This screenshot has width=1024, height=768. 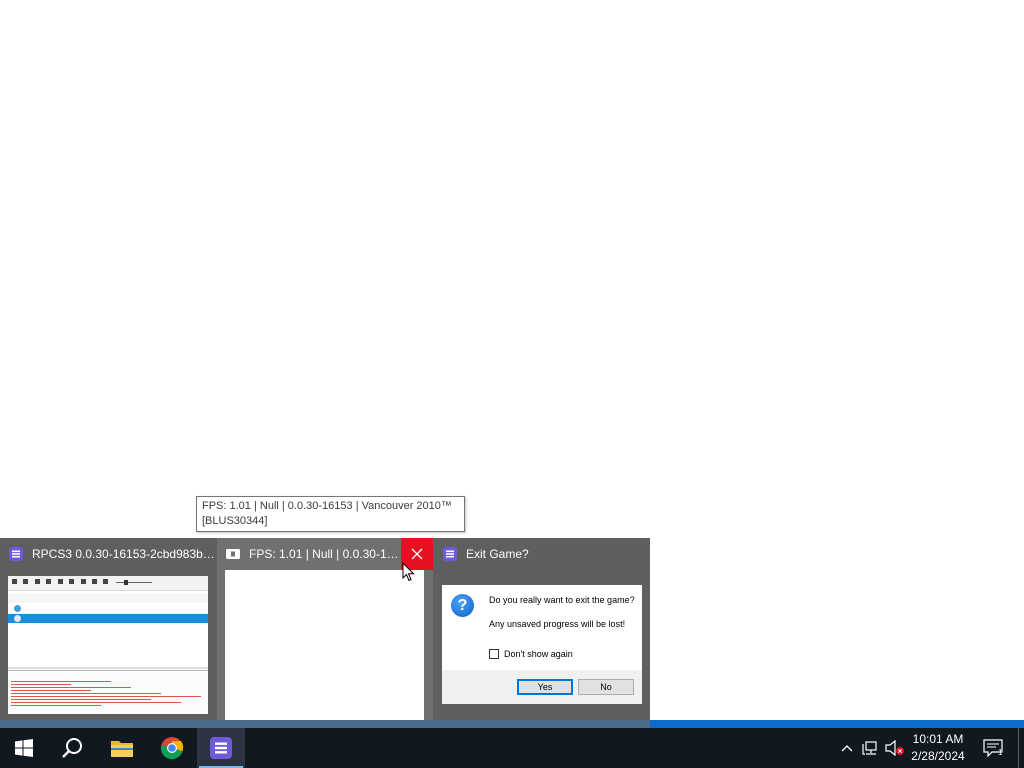 What do you see at coordinates (606, 687) in the screenshot?
I see `no-button: No` at bounding box center [606, 687].